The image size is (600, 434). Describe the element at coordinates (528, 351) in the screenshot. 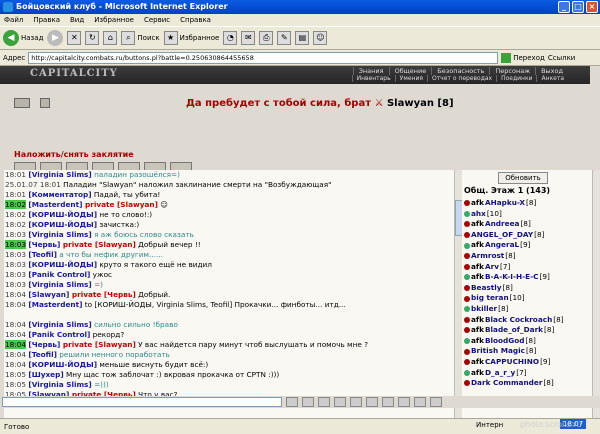

I see `user-list-item: British Magic [8]` at that location.